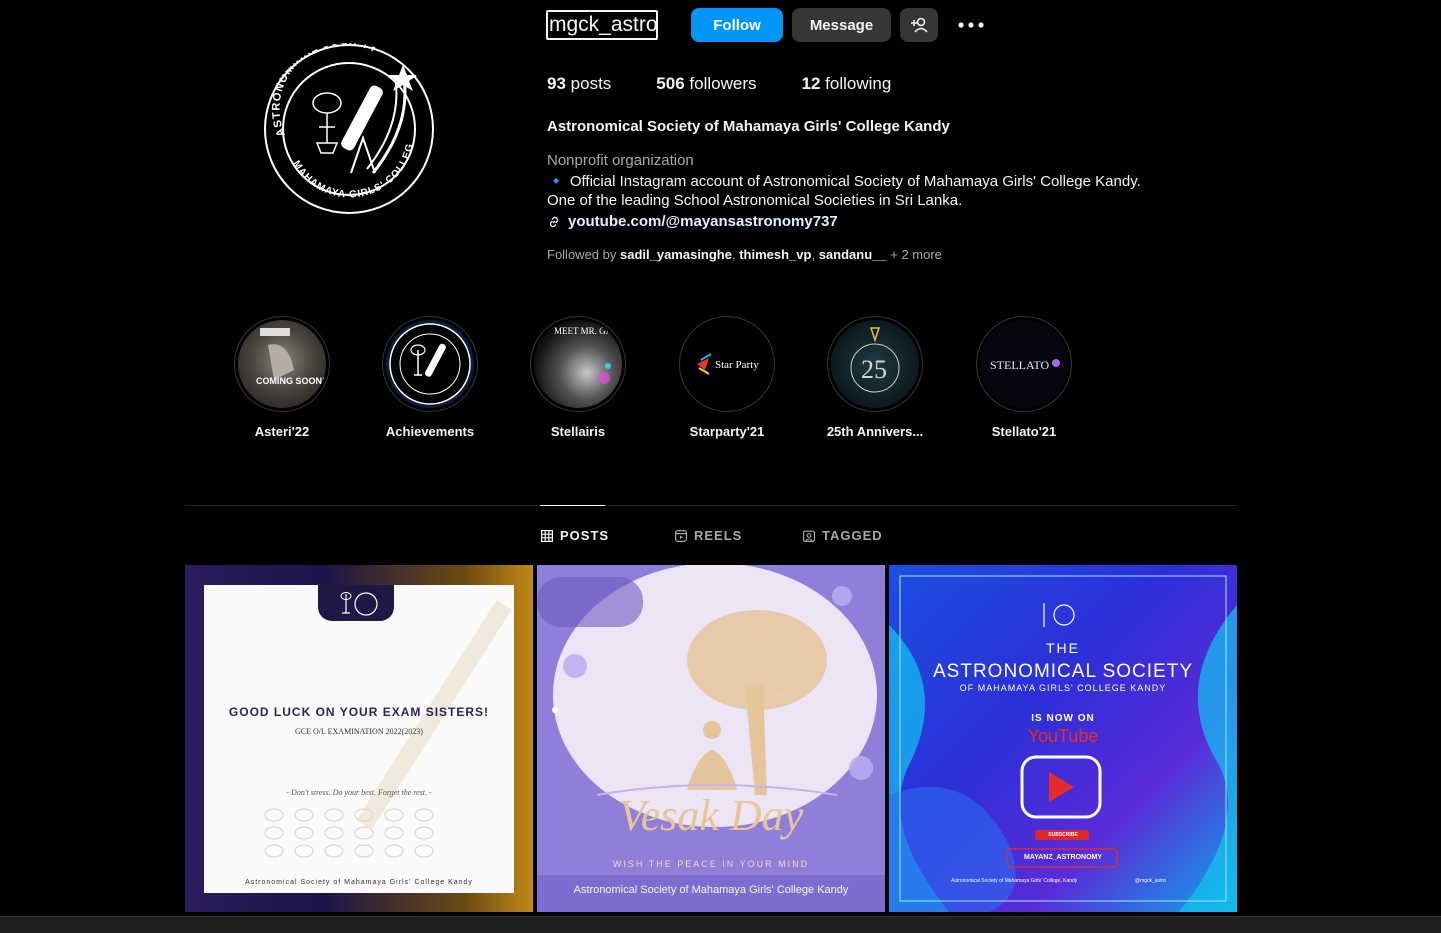 This screenshot has width=1441, height=933. What do you see at coordinates (556, 83) in the screenshot?
I see `posts-count: 93` at bounding box center [556, 83].